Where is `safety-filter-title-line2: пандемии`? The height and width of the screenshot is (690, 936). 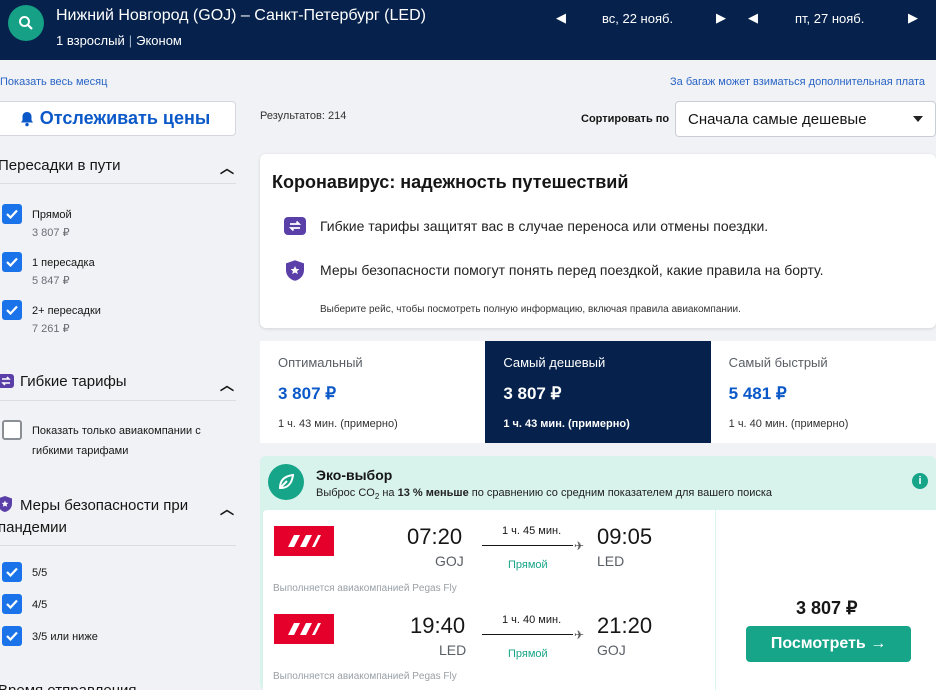
safety-filter-title-line2: пандемии is located at coordinates (33, 527).